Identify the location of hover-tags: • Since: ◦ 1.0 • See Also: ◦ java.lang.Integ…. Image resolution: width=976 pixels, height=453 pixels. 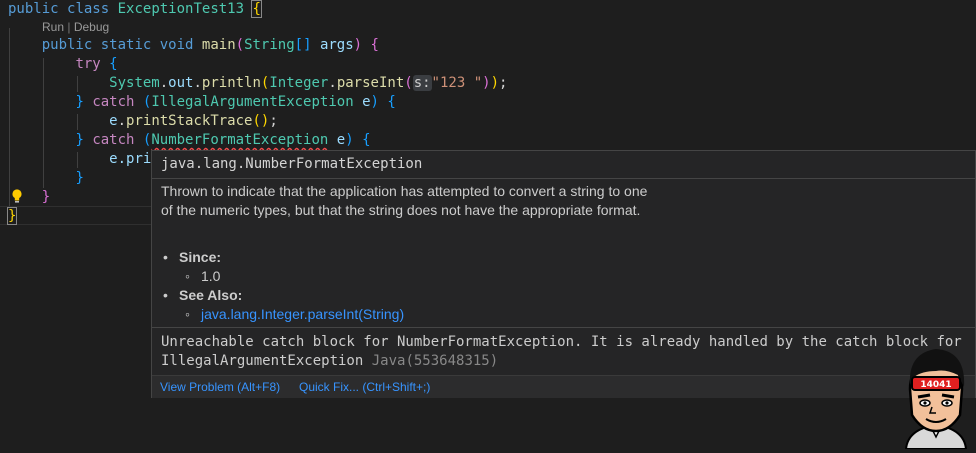
(283, 286).